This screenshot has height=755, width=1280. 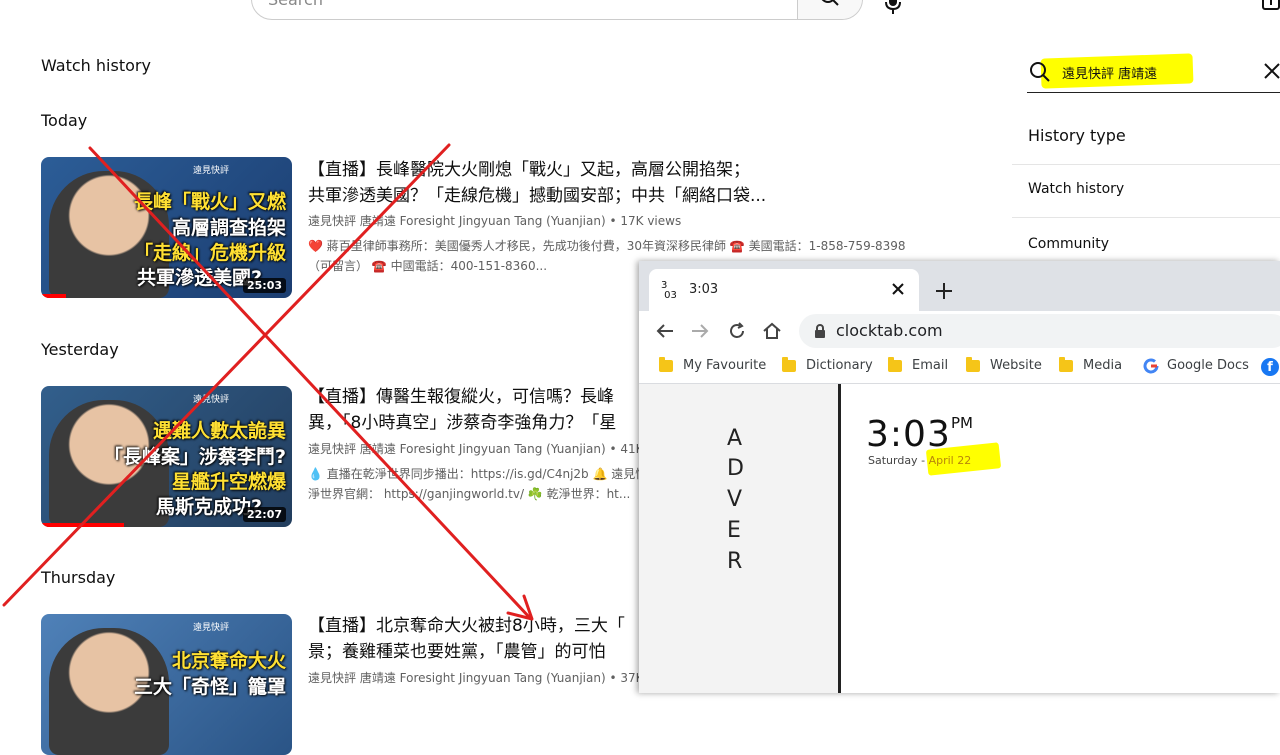 What do you see at coordinates (889, 330) in the screenshot?
I see `url-text: clocktab.com` at bounding box center [889, 330].